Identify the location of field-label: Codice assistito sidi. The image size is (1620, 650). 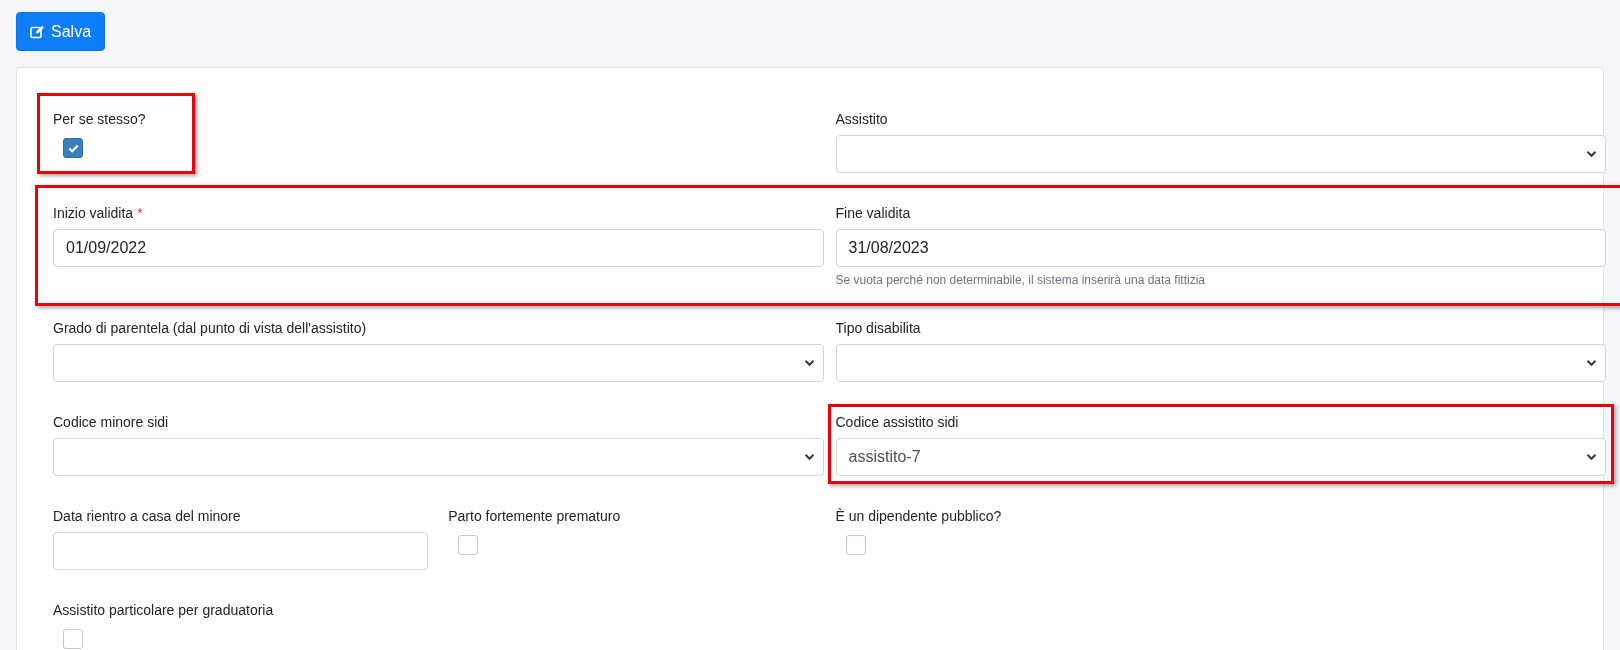
(897, 422).